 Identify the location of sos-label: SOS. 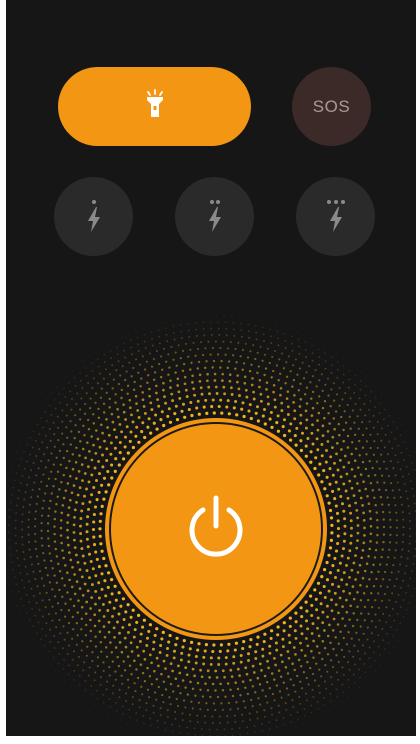
(331, 106).